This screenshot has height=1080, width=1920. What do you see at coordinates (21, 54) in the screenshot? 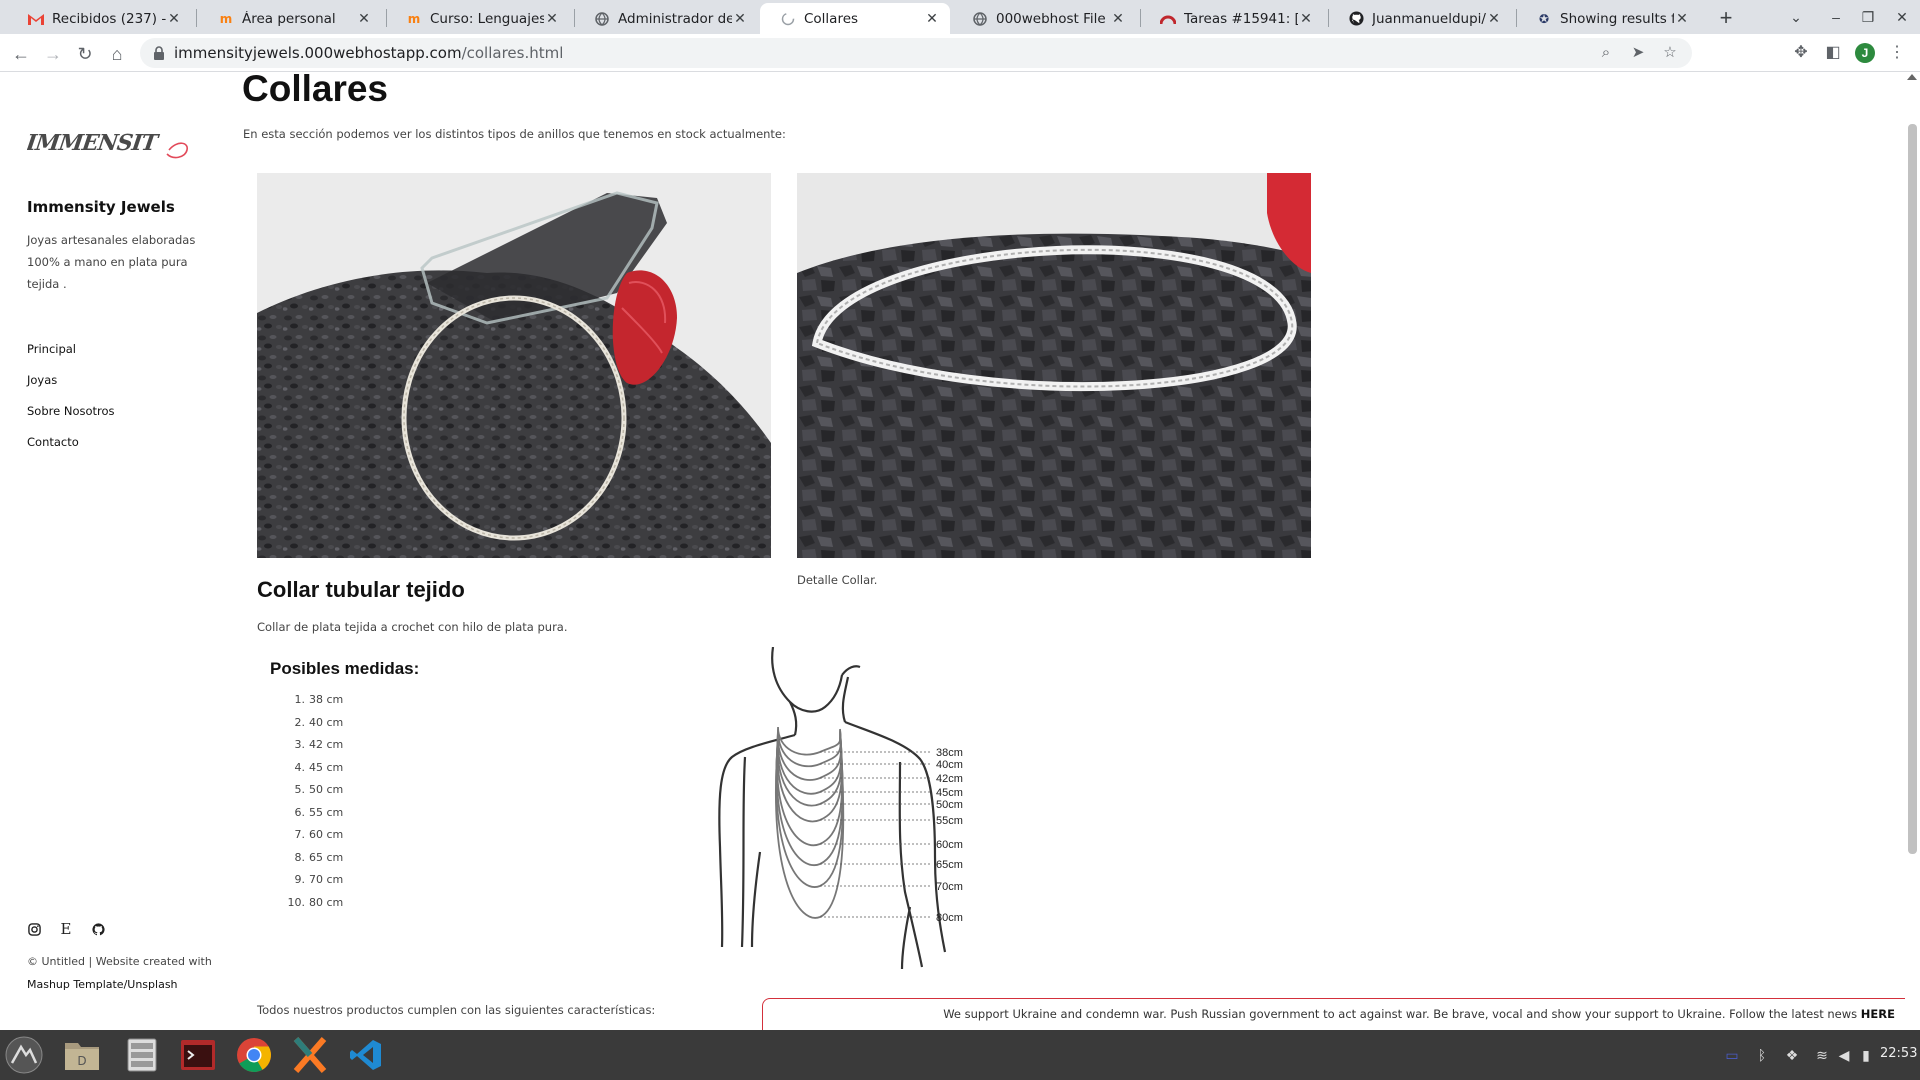
I see `back-icon: ←` at bounding box center [21, 54].